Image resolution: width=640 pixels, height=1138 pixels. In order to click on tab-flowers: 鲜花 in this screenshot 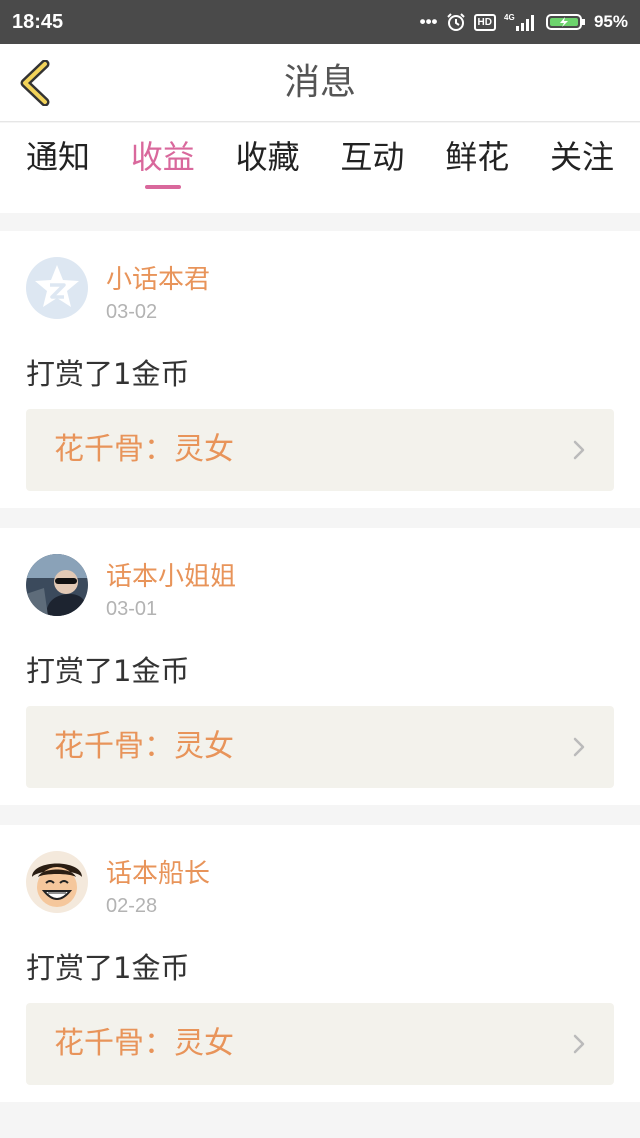, I will do `click(477, 168)`.